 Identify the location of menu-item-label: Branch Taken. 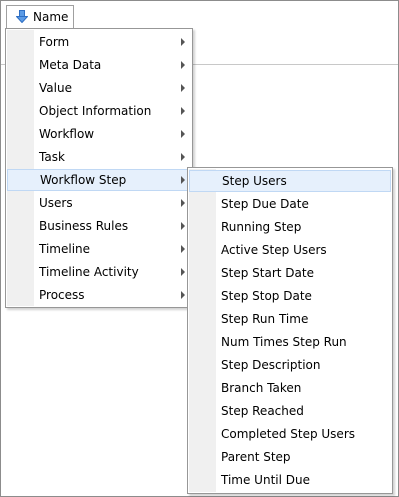
(261, 388).